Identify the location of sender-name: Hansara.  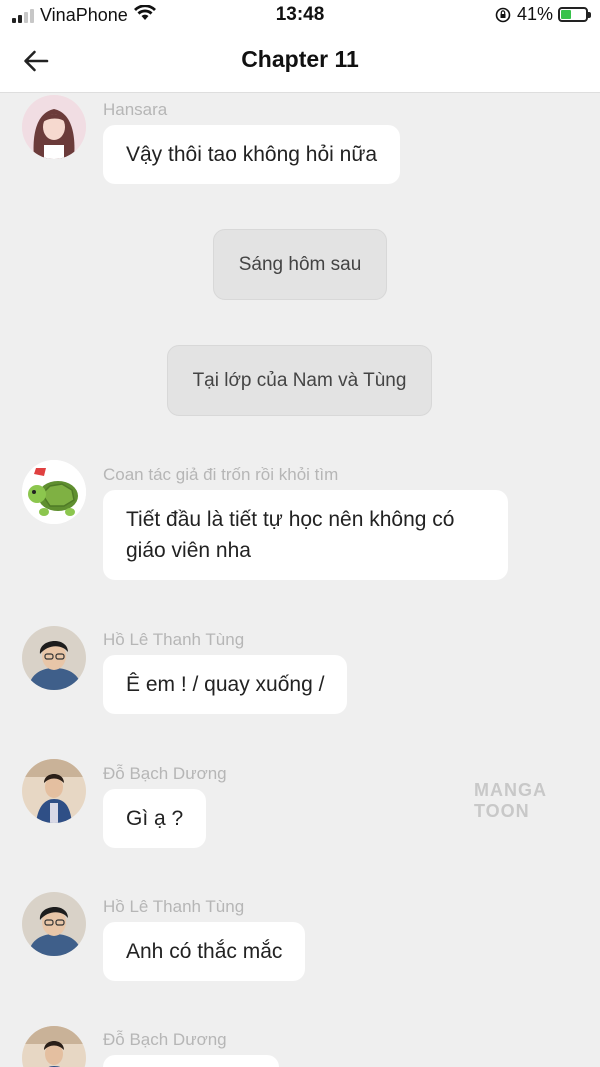
(135, 109).